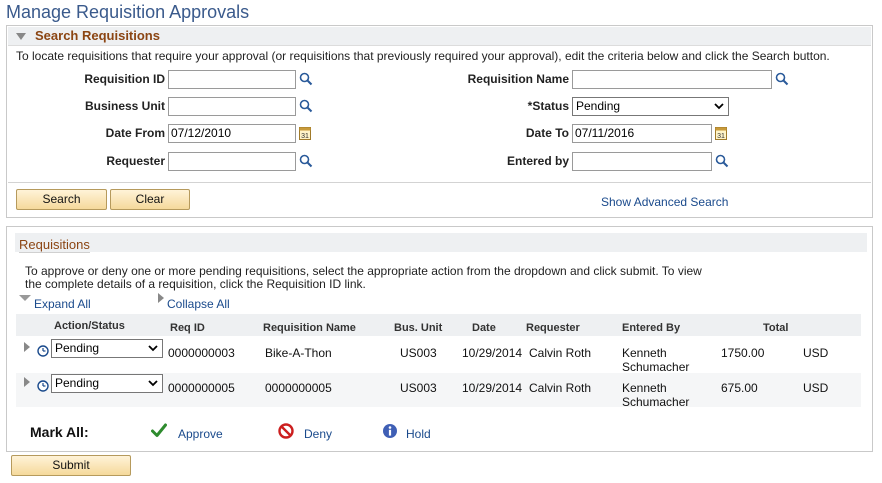  Describe the element at coordinates (642, 133) in the screenshot. I see `date-to-input: 07/11/2016` at that location.